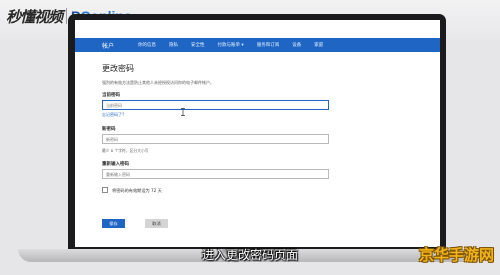 This screenshot has width=500, height=275. I want to click on video-subtitle: 进入更改密码页面, so click(250, 255).